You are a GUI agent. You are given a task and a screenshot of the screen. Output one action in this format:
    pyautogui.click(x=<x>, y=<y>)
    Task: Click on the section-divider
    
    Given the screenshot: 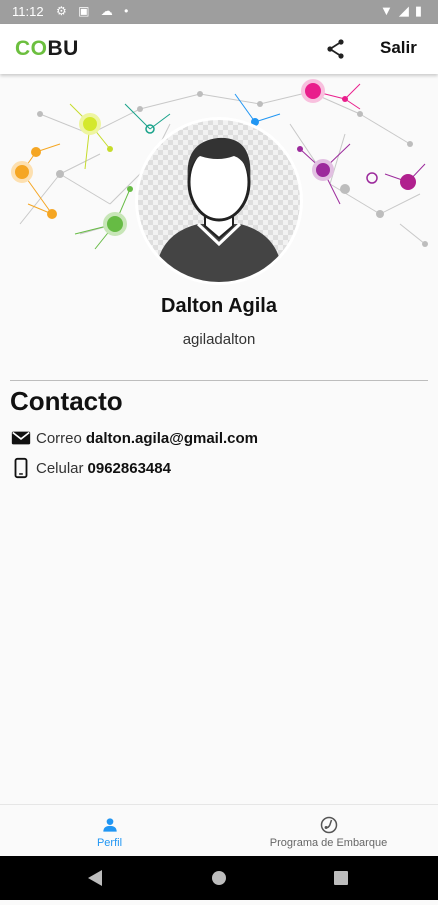 What is the action you would take?
    pyautogui.click(x=219, y=380)
    